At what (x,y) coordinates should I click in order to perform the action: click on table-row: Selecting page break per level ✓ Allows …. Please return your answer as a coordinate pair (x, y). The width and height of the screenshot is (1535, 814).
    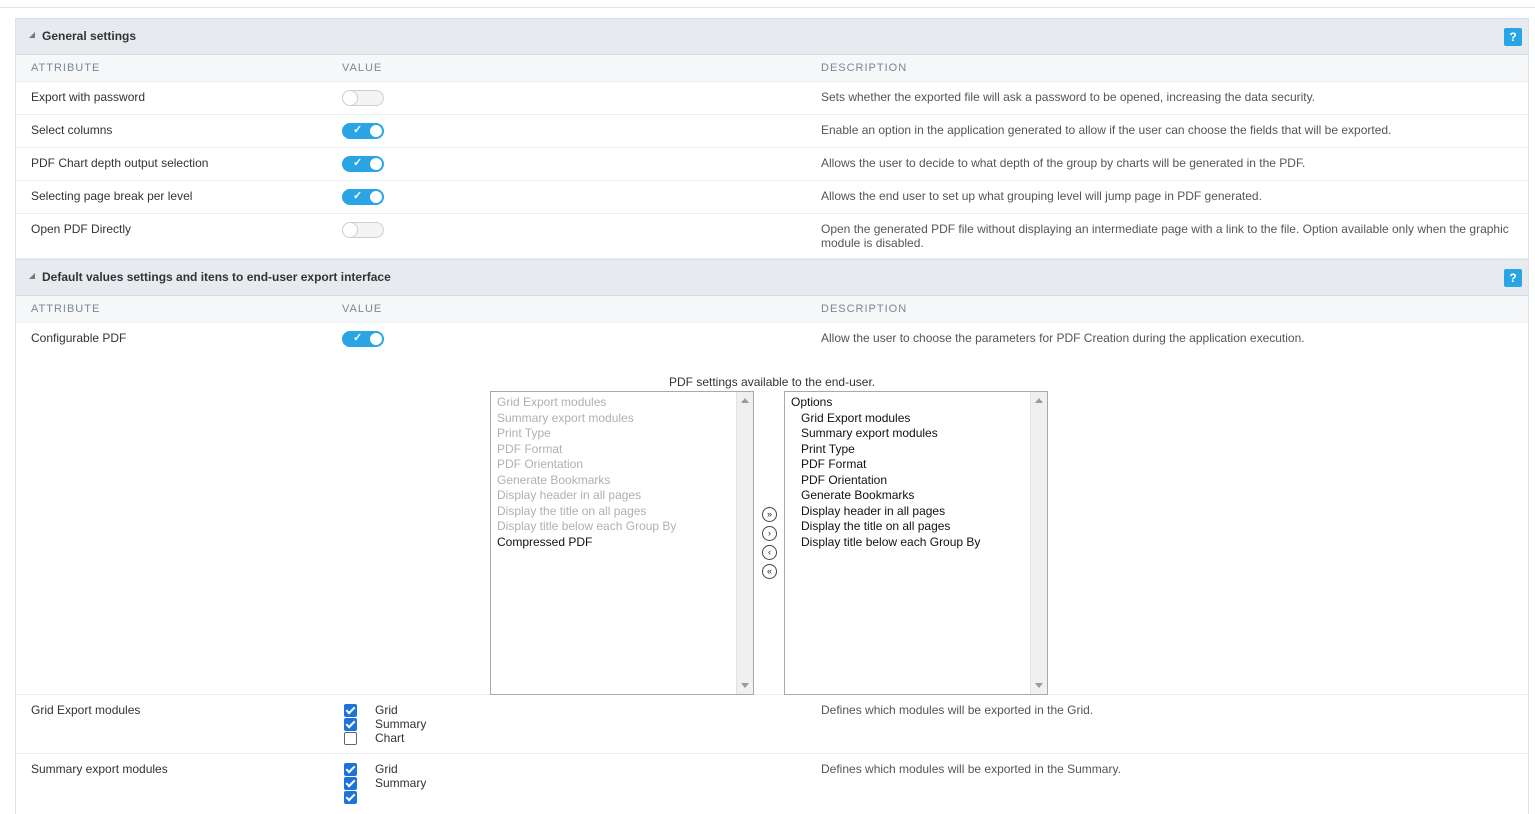
    Looking at the image, I should click on (772, 197).